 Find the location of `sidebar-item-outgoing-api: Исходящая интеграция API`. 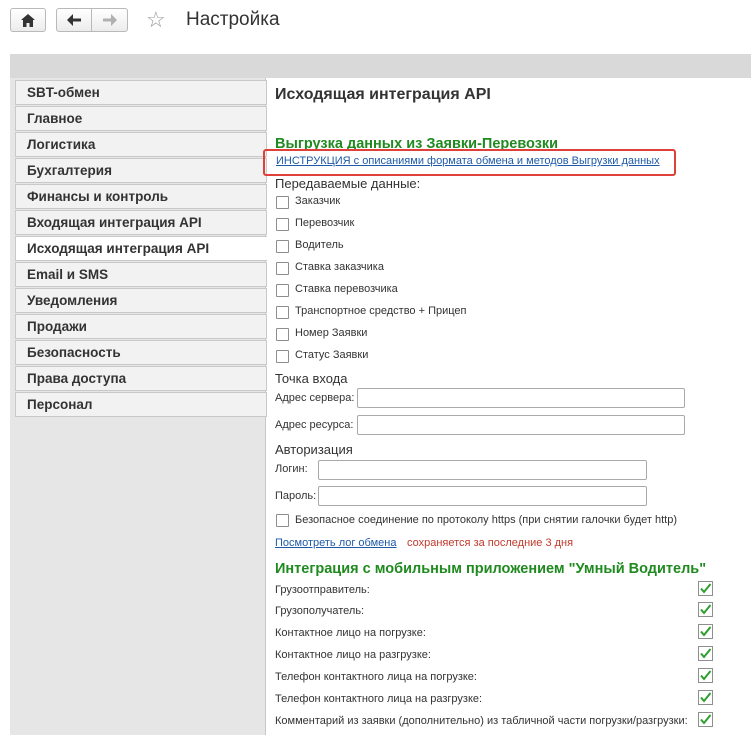

sidebar-item-outgoing-api: Исходящая интеграция API is located at coordinates (143, 248).